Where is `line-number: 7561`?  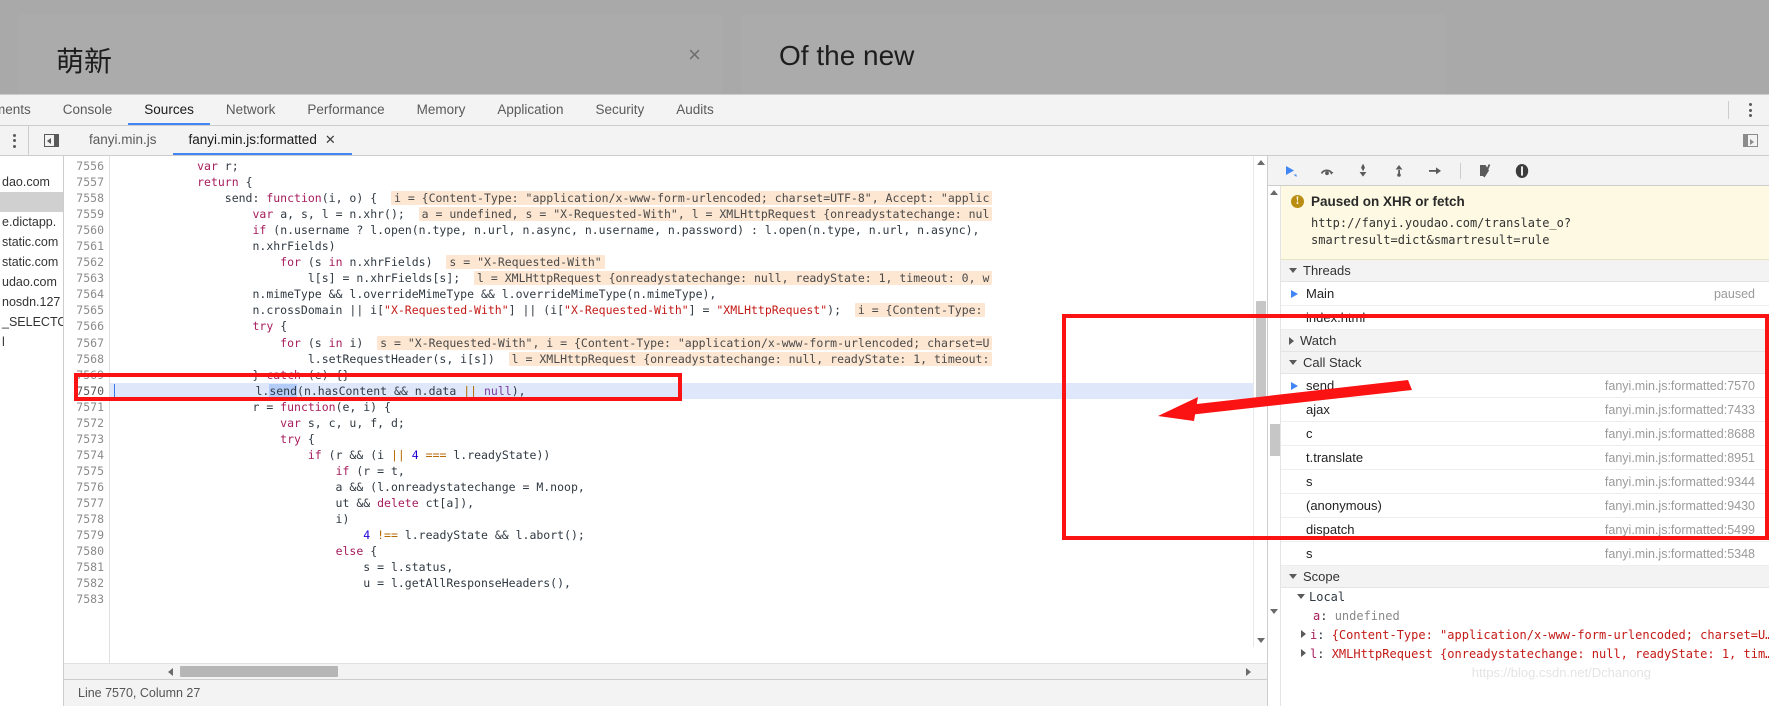 line-number: 7561 is located at coordinates (86, 246).